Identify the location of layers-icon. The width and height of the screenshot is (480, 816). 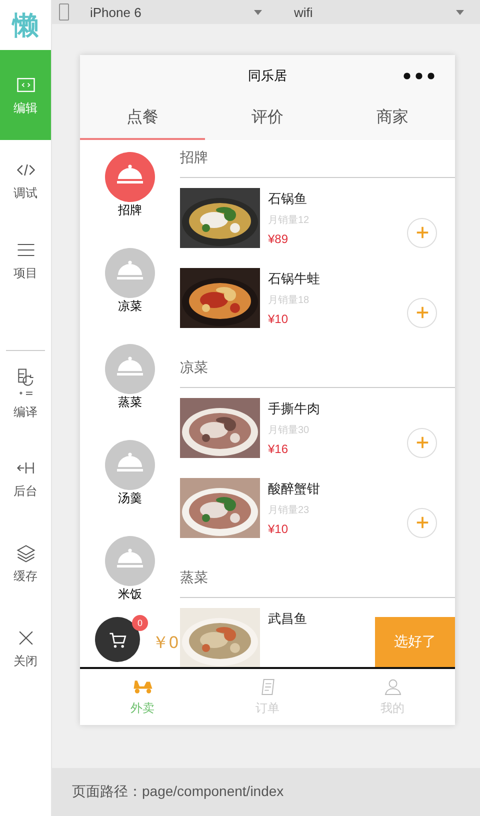
(25, 553).